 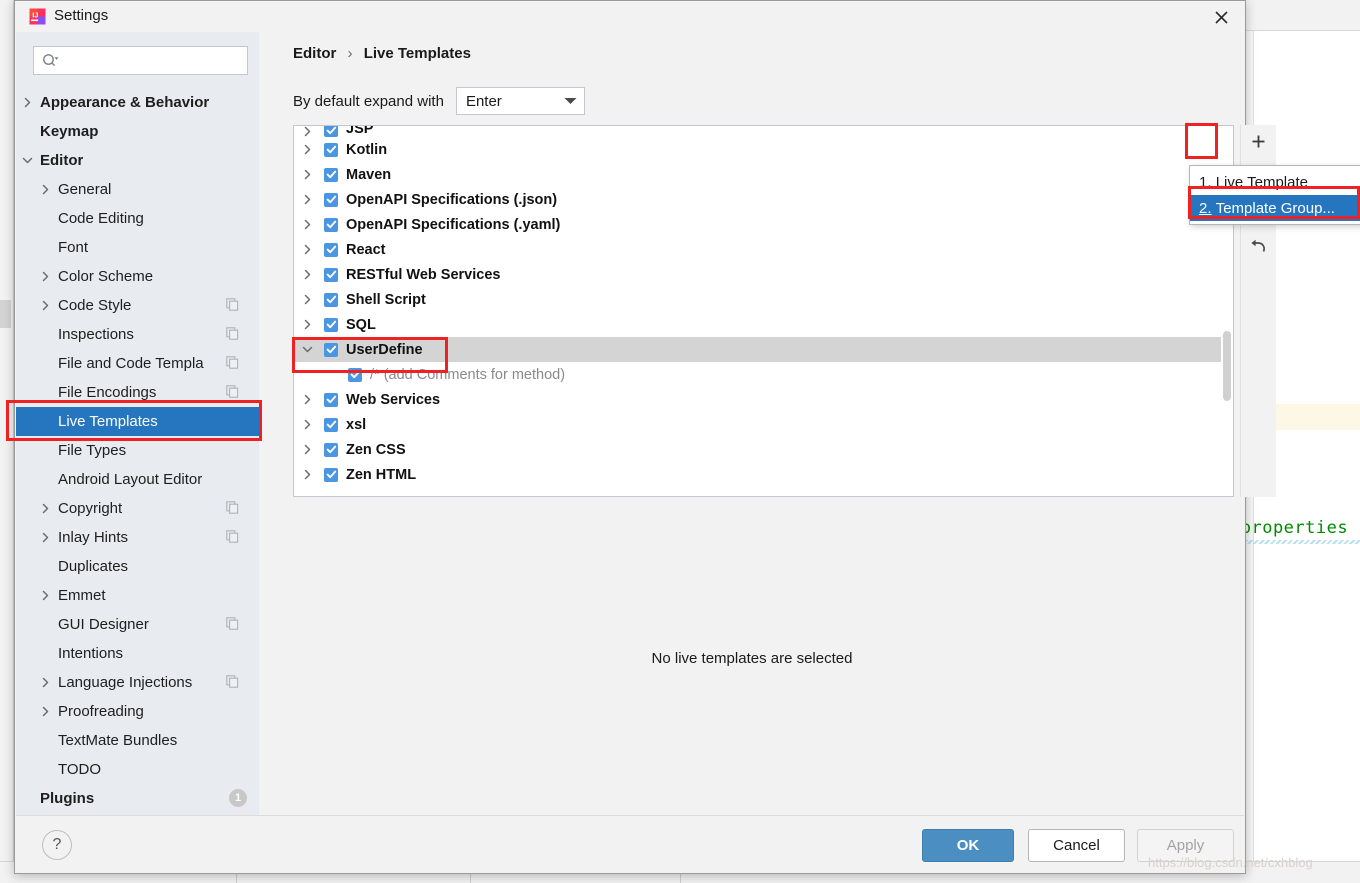 What do you see at coordinates (137, 711) in the screenshot?
I see `sidebar-item-proofreading: Proofreading` at bounding box center [137, 711].